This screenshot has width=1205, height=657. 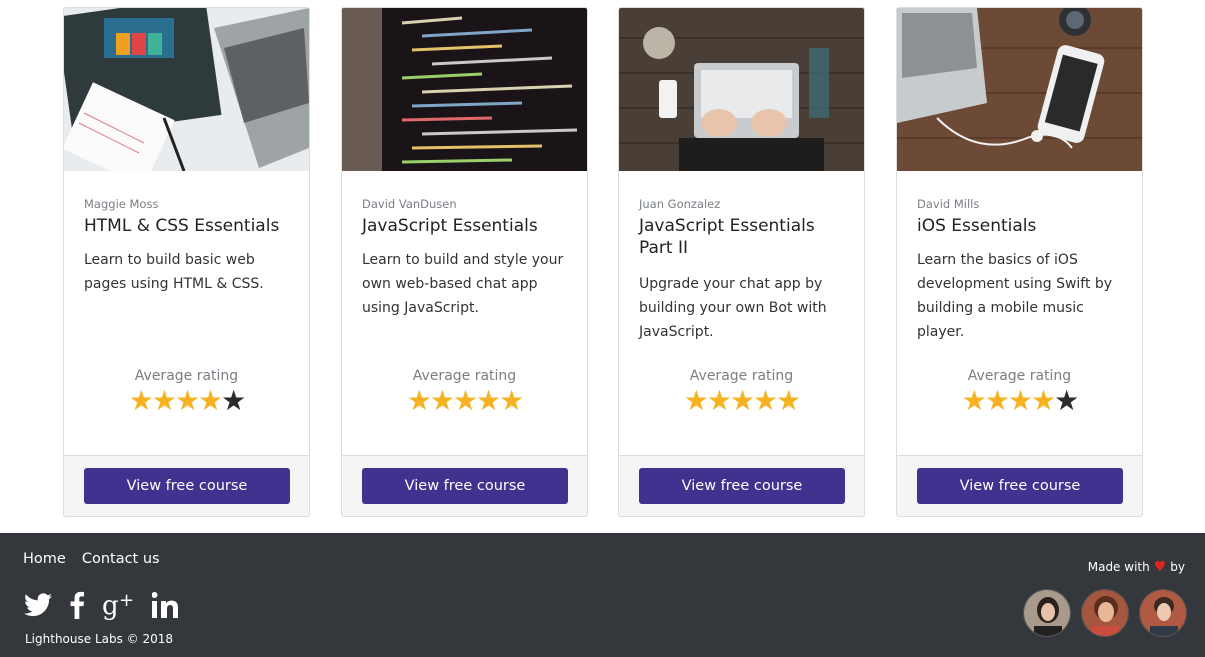 I want to click on course-title: HTML & CSS Essentials, so click(x=182, y=226).